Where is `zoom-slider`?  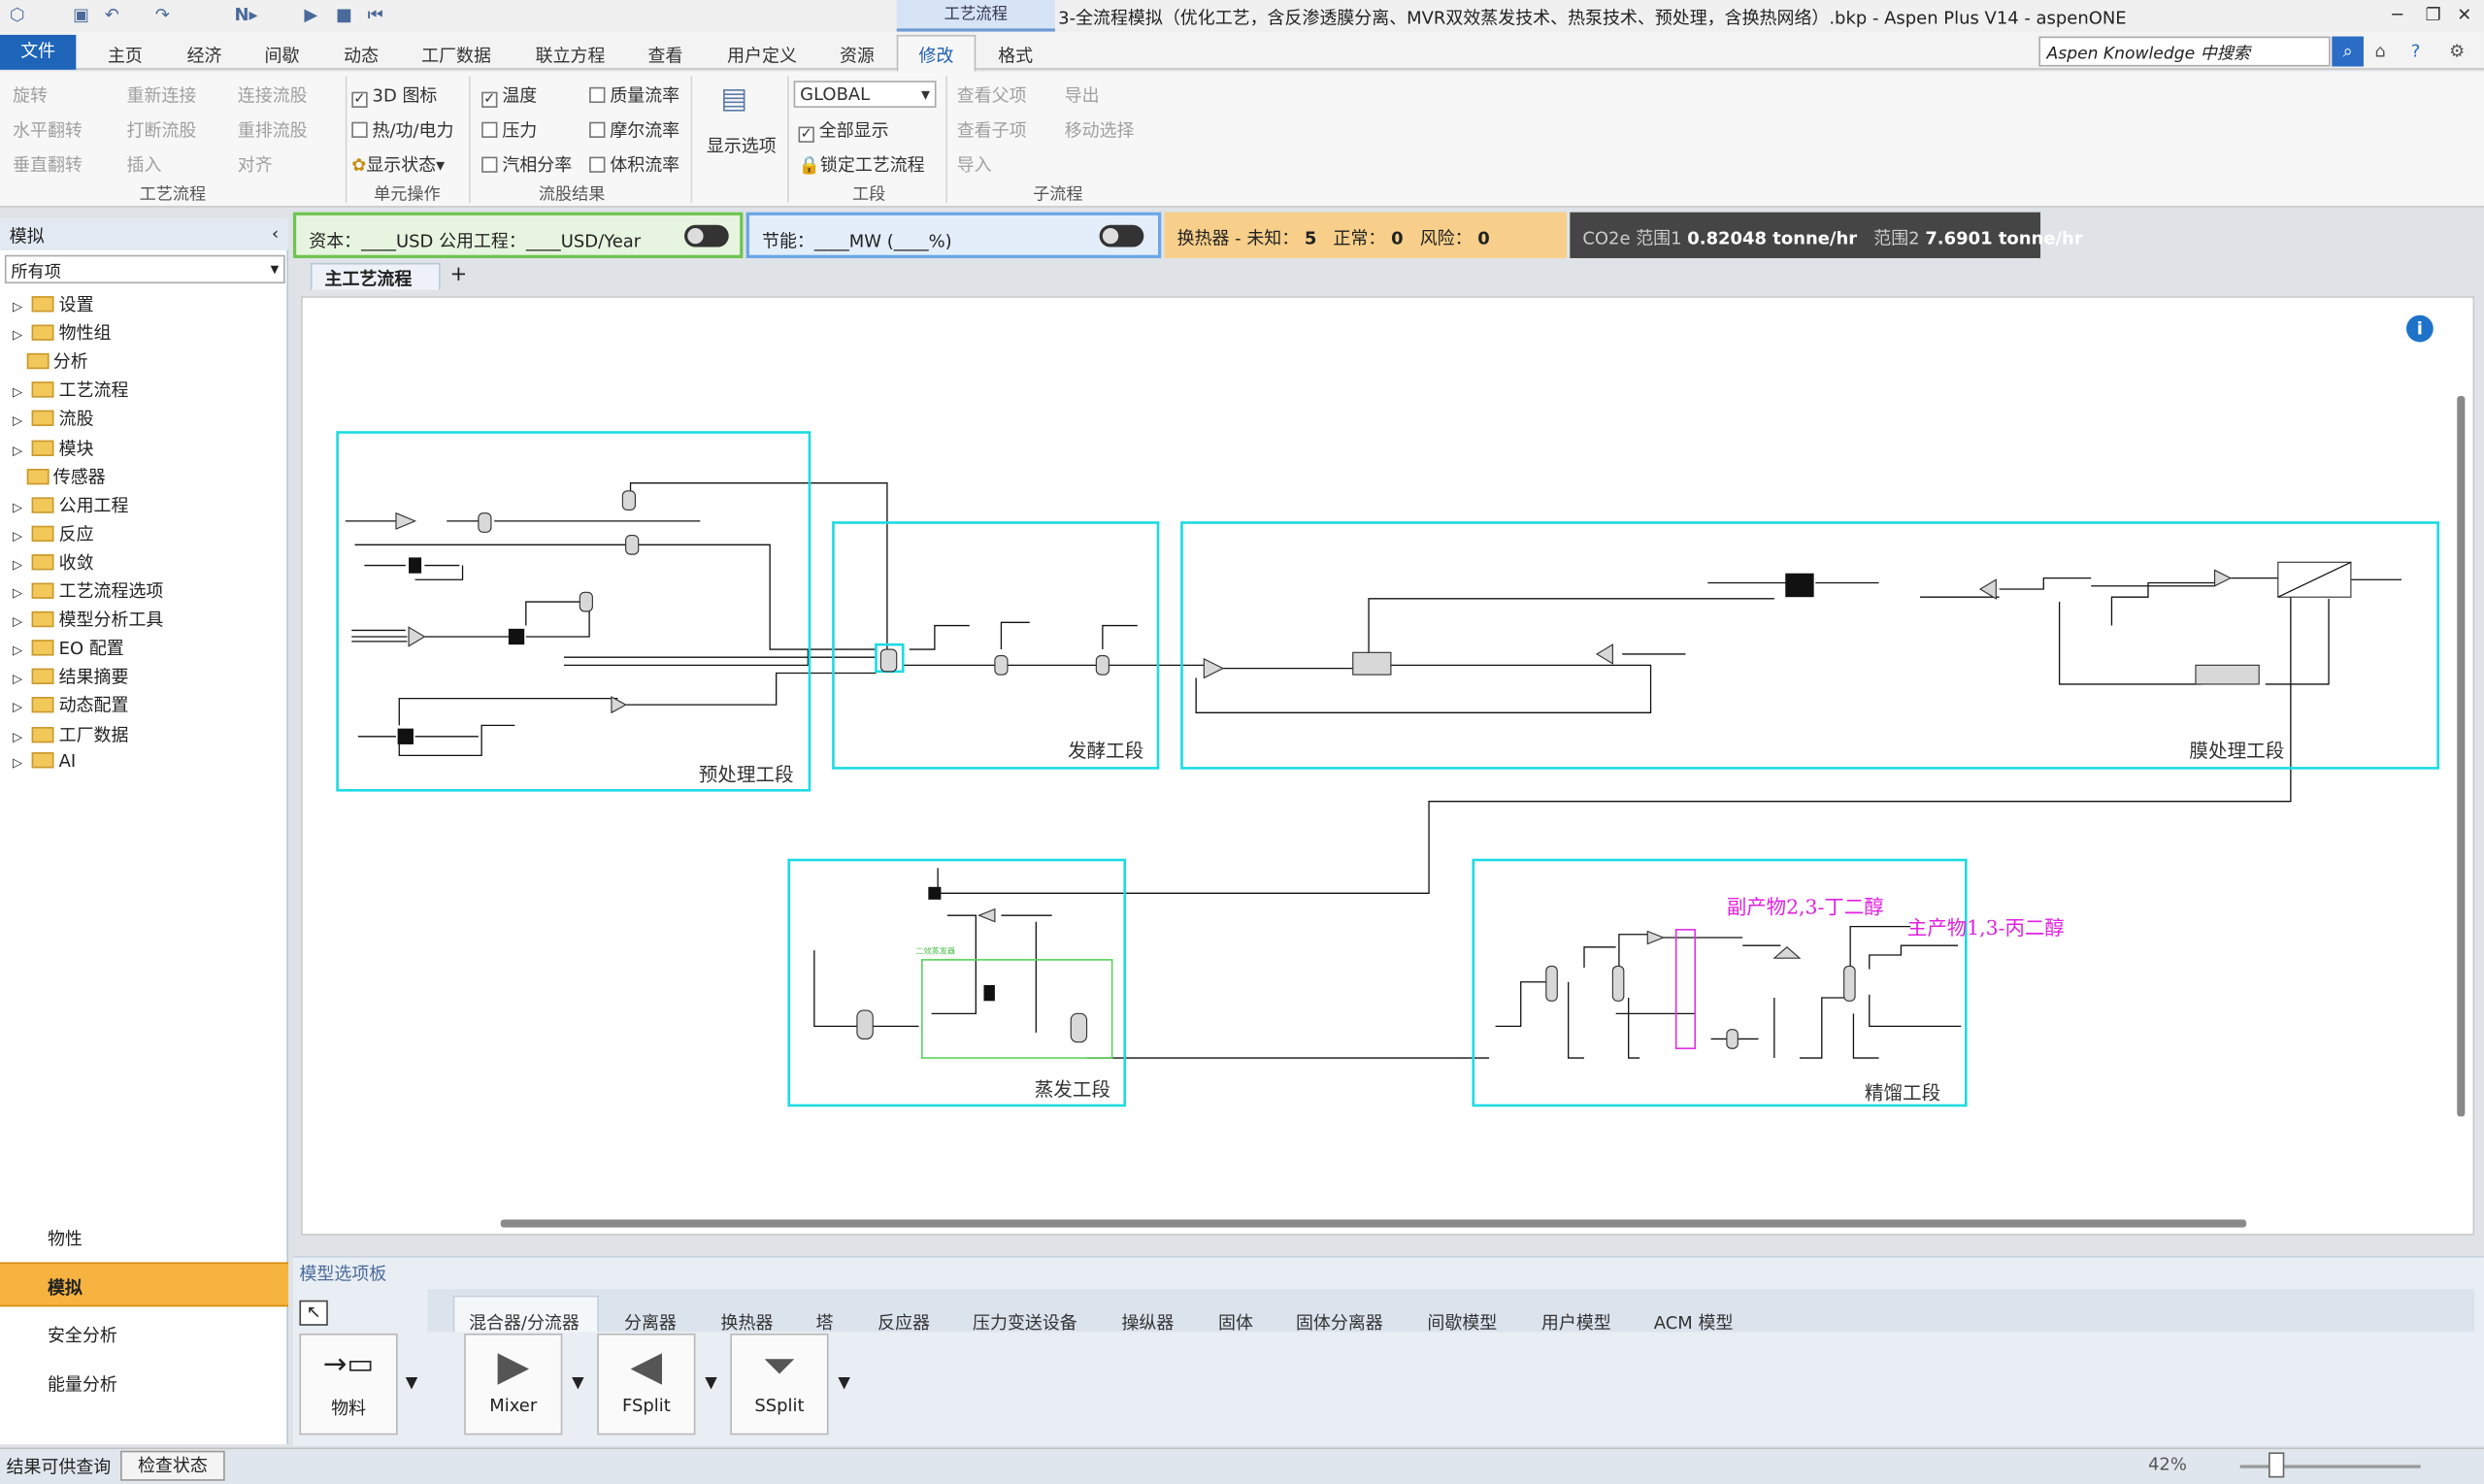
zoom-slider is located at coordinates (2330, 1466).